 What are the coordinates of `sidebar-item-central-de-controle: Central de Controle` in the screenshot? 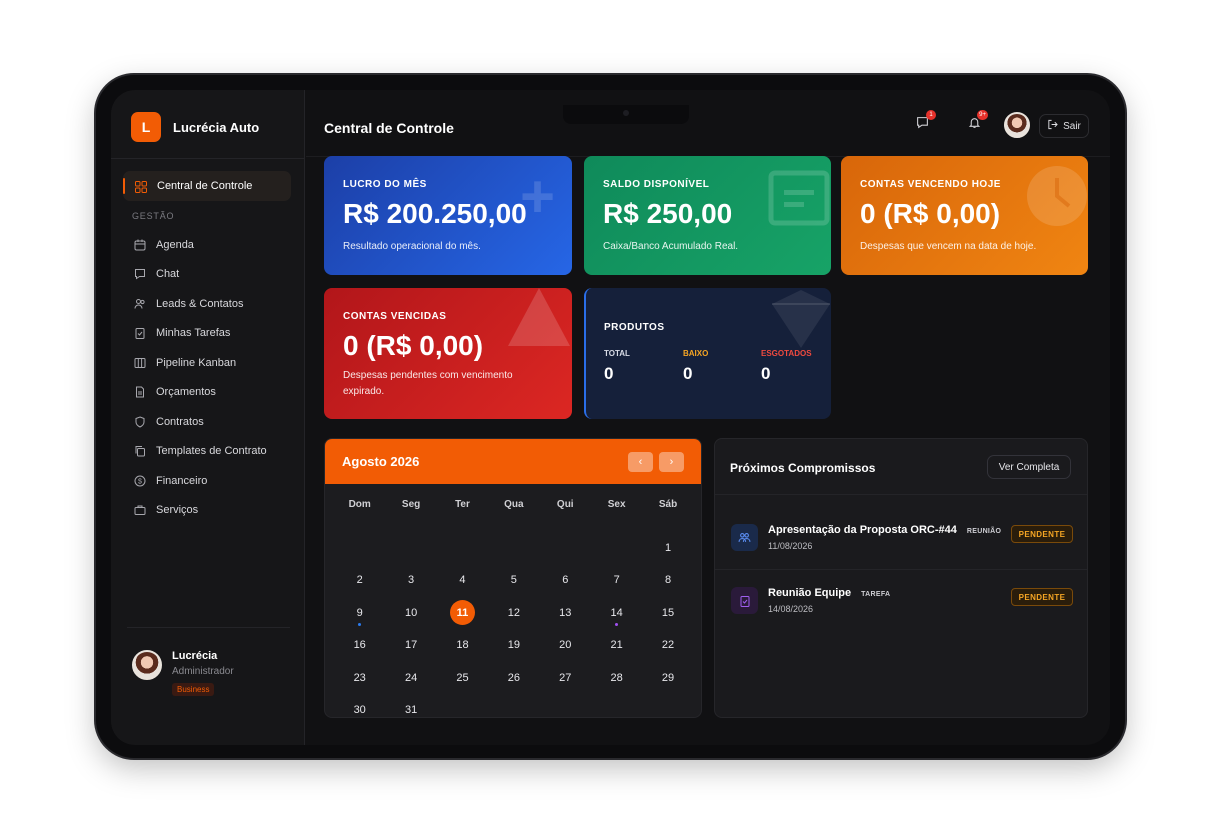 It's located at (207, 186).